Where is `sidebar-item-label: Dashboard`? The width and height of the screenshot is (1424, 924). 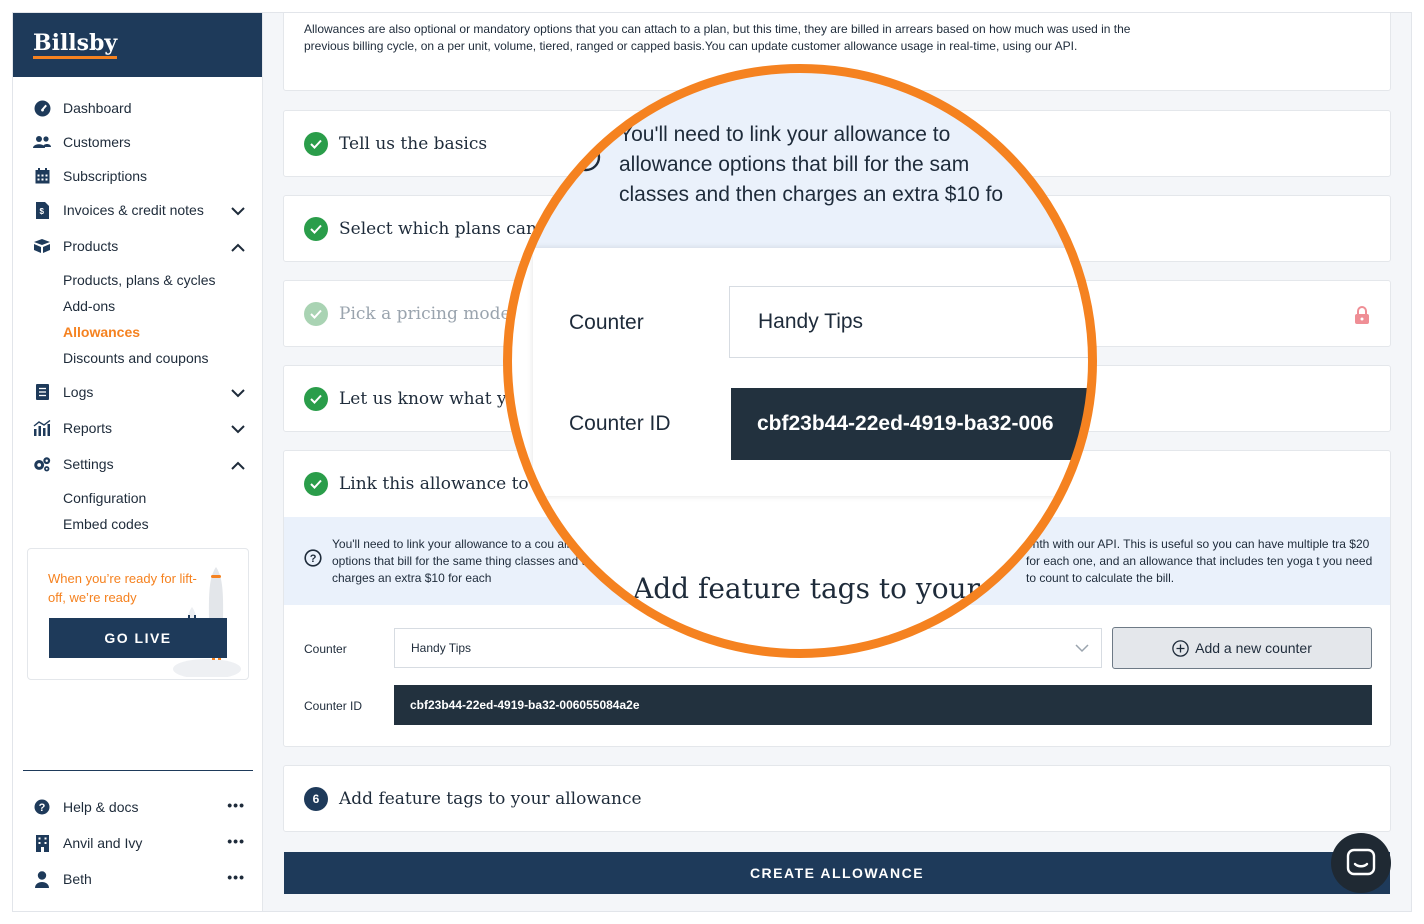
sidebar-item-label: Dashboard is located at coordinates (97, 108).